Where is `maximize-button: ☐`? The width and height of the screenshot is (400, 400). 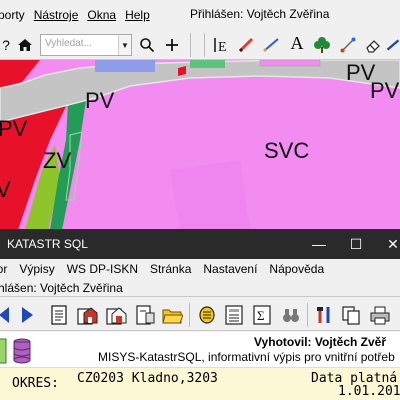
maximize-button: ☐ is located at coordinates (356, 244).